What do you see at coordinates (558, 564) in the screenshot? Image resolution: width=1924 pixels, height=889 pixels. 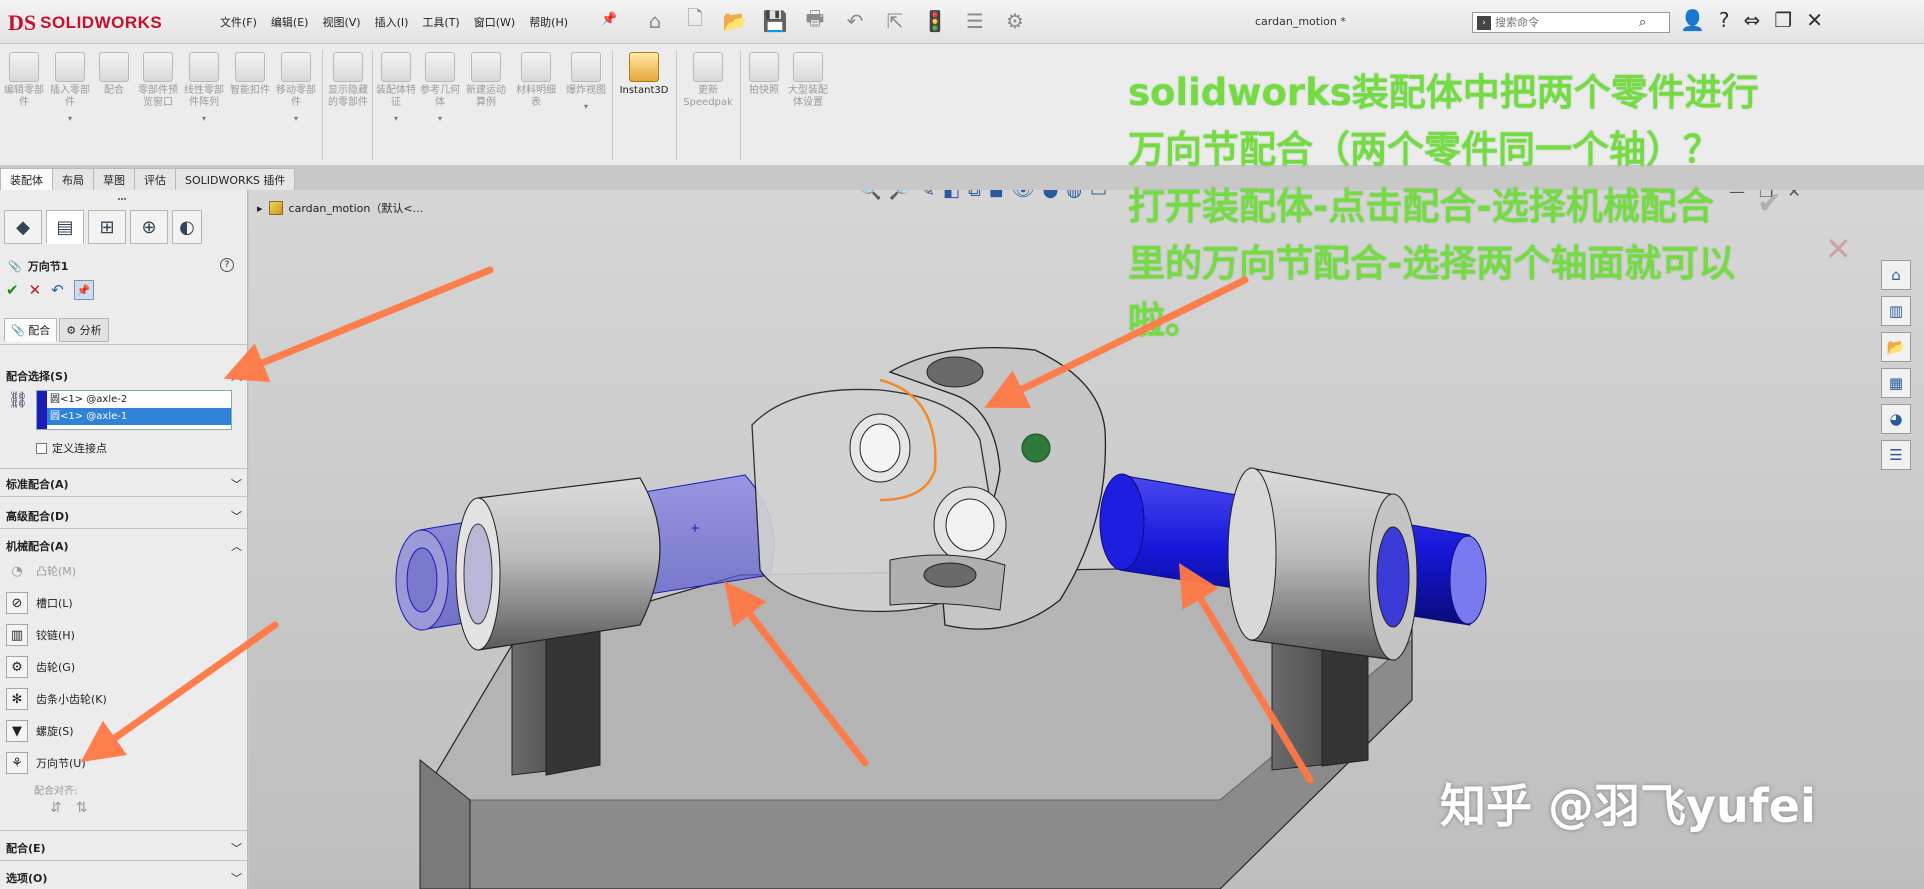 I see `left-bearing-housing` at bounding box center [558, 564].